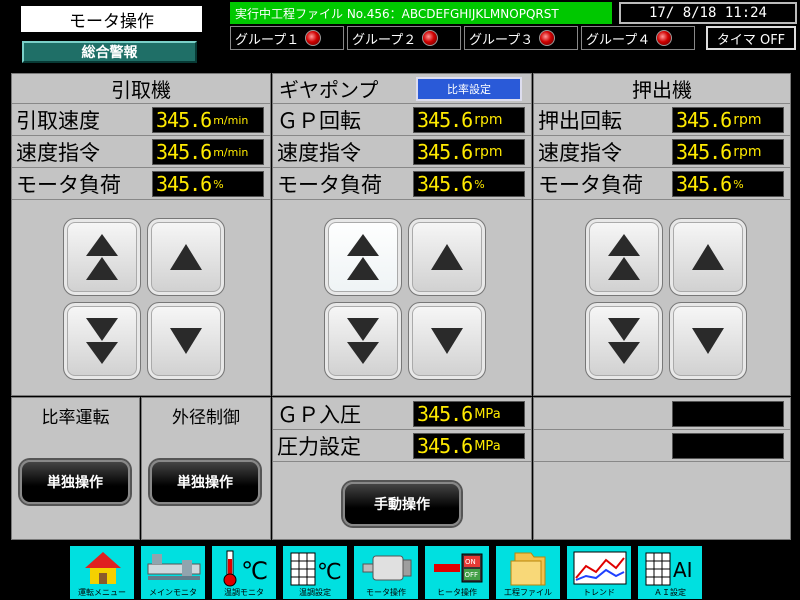 The width and height of the screenshot is (800, 600). I want to click on svg-text: AI, so click(683, 570).